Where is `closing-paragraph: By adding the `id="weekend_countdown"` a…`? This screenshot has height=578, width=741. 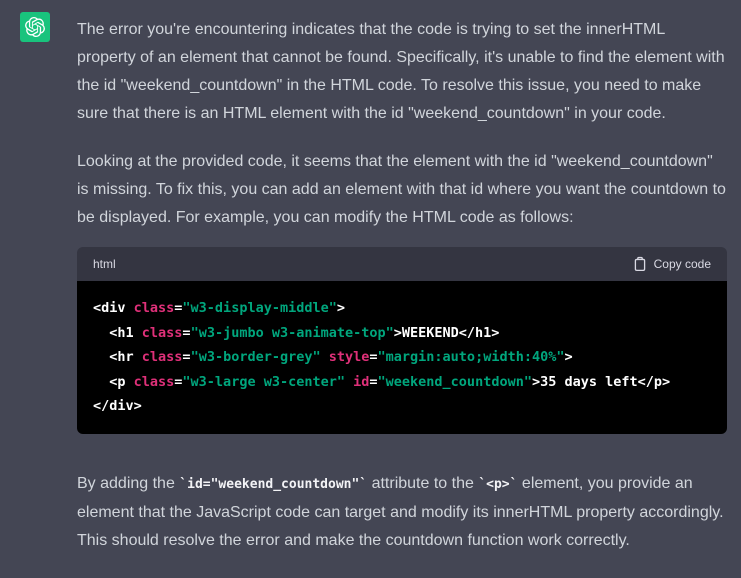
closing-paragraph: By adding the `id="weekend_countdown"` a… is located at coordinates (400, 511).